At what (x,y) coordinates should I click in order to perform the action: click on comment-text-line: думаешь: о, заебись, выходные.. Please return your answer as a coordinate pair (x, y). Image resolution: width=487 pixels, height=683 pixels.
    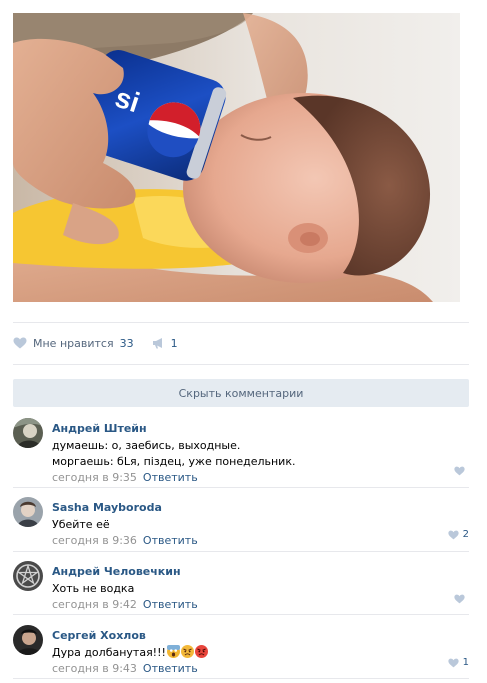
    Looking at the image, I should click on (146, 445).